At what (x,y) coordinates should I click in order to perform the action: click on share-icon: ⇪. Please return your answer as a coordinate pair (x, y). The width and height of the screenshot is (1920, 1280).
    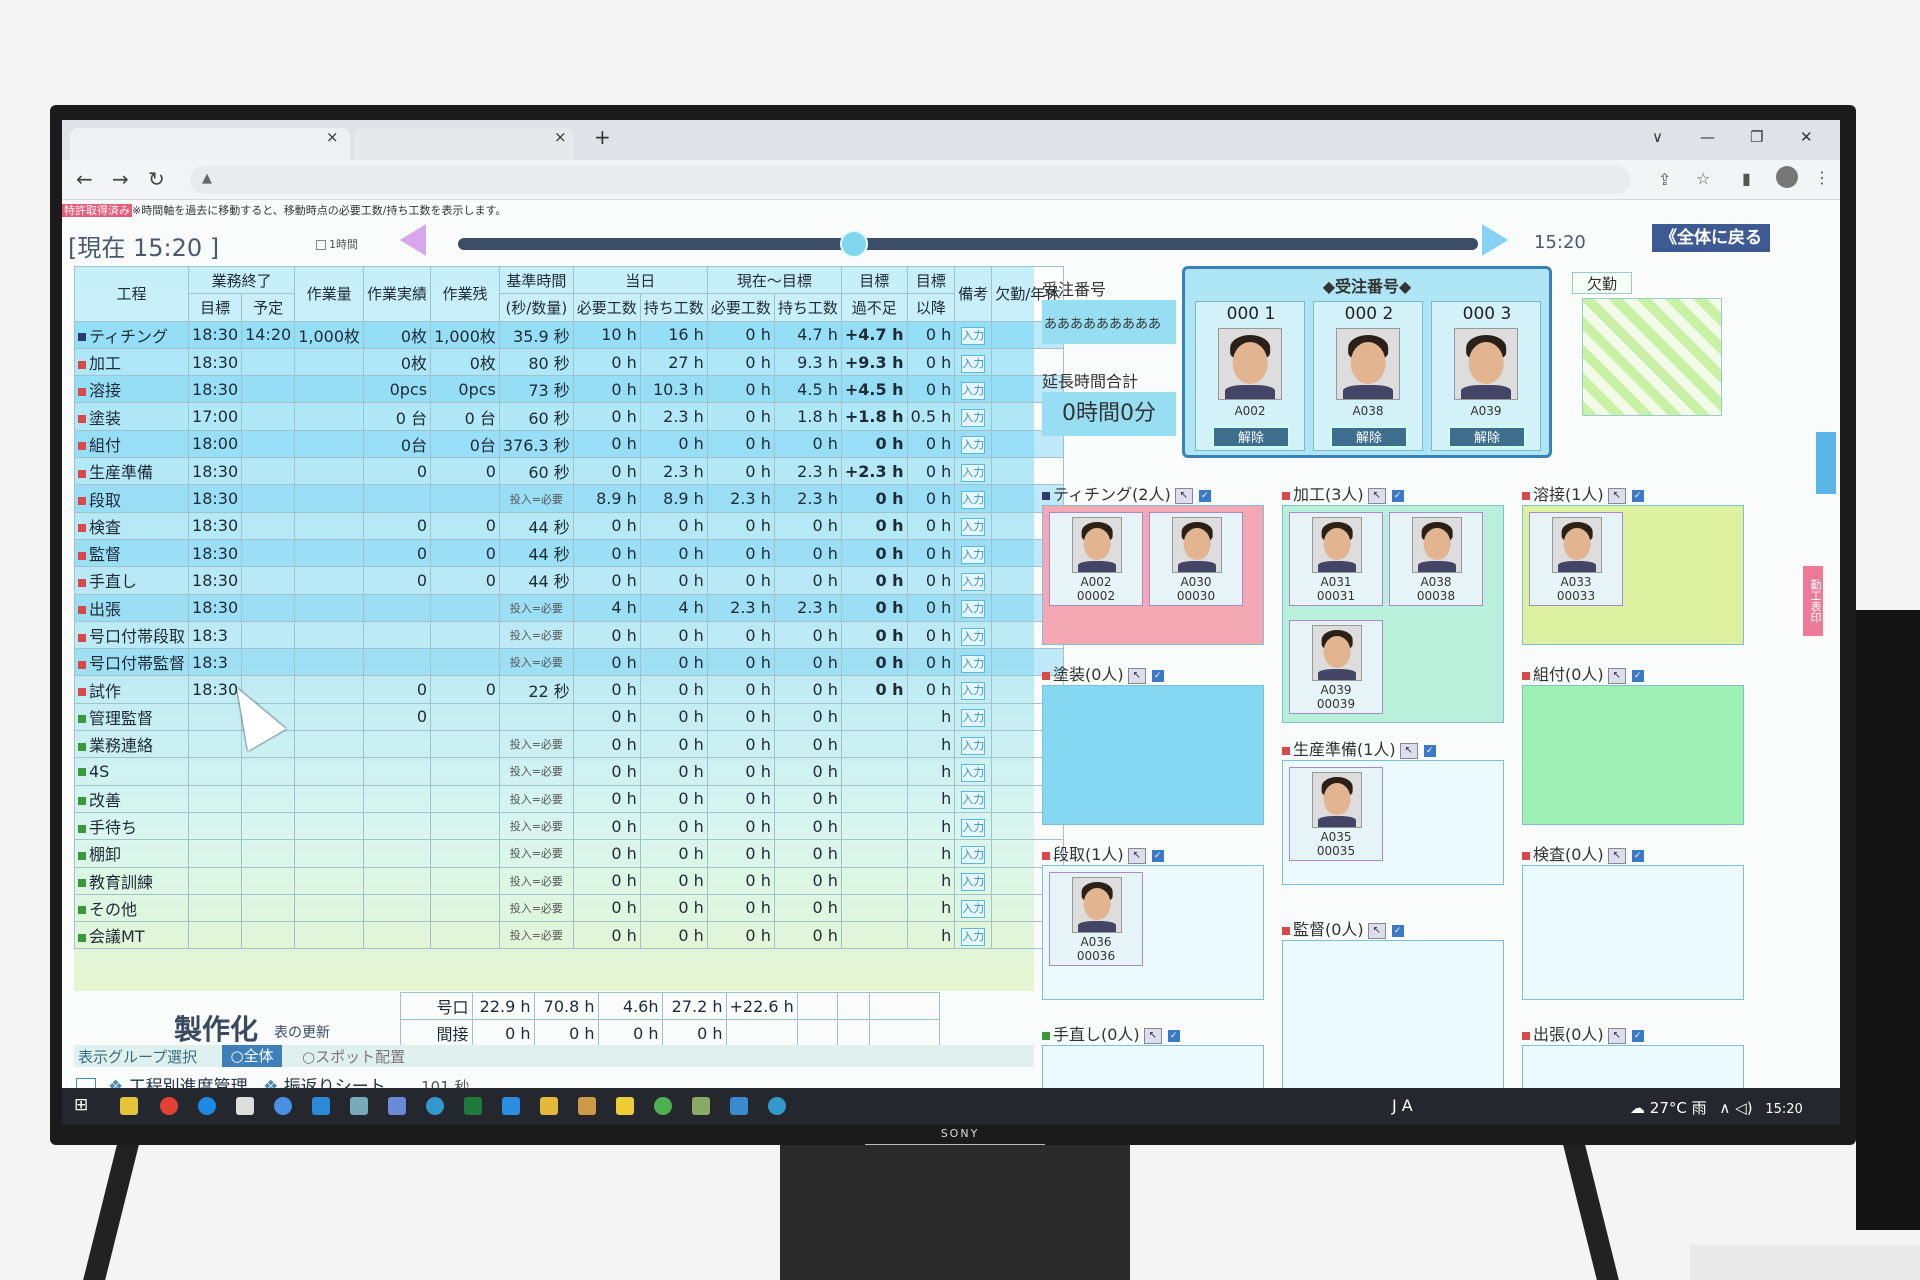
    Looking at the image, I should click on (1664, 179).